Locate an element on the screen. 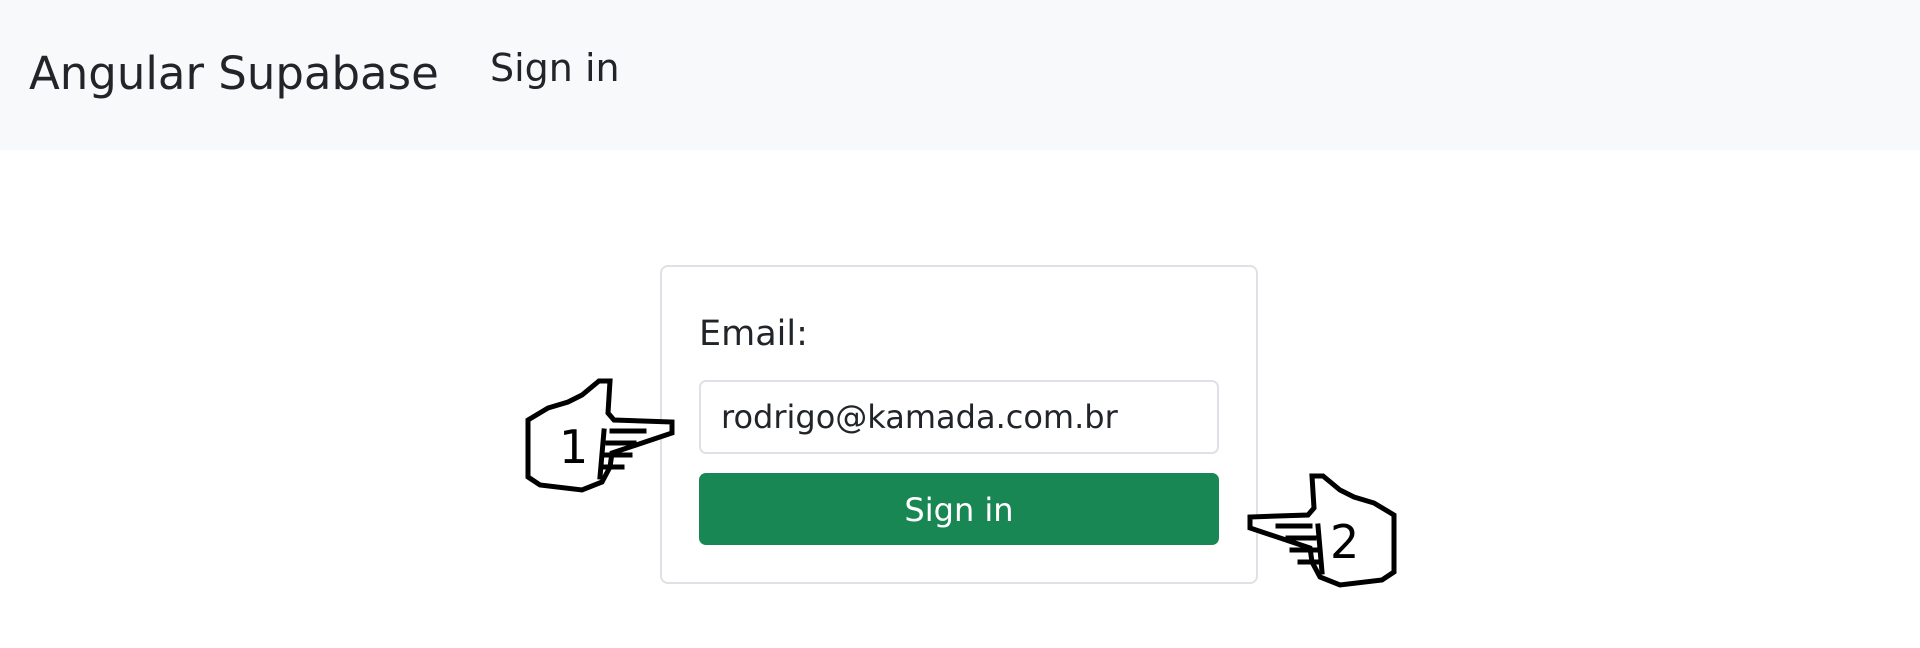 The width and height of the screenshot is (1920, 648). nav-link-sign-in: Sign in is located at coordinates (555, 68).